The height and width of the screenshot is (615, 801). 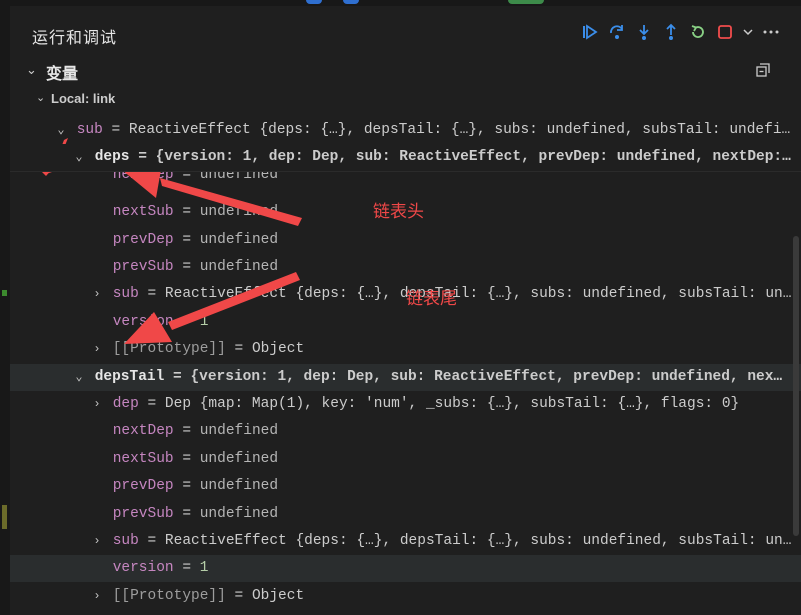 What do you see at coordinates (405, 70) in the screenshot?
I see `variables-section-header: ⌄ 变量` at bounding box center [405, 70].